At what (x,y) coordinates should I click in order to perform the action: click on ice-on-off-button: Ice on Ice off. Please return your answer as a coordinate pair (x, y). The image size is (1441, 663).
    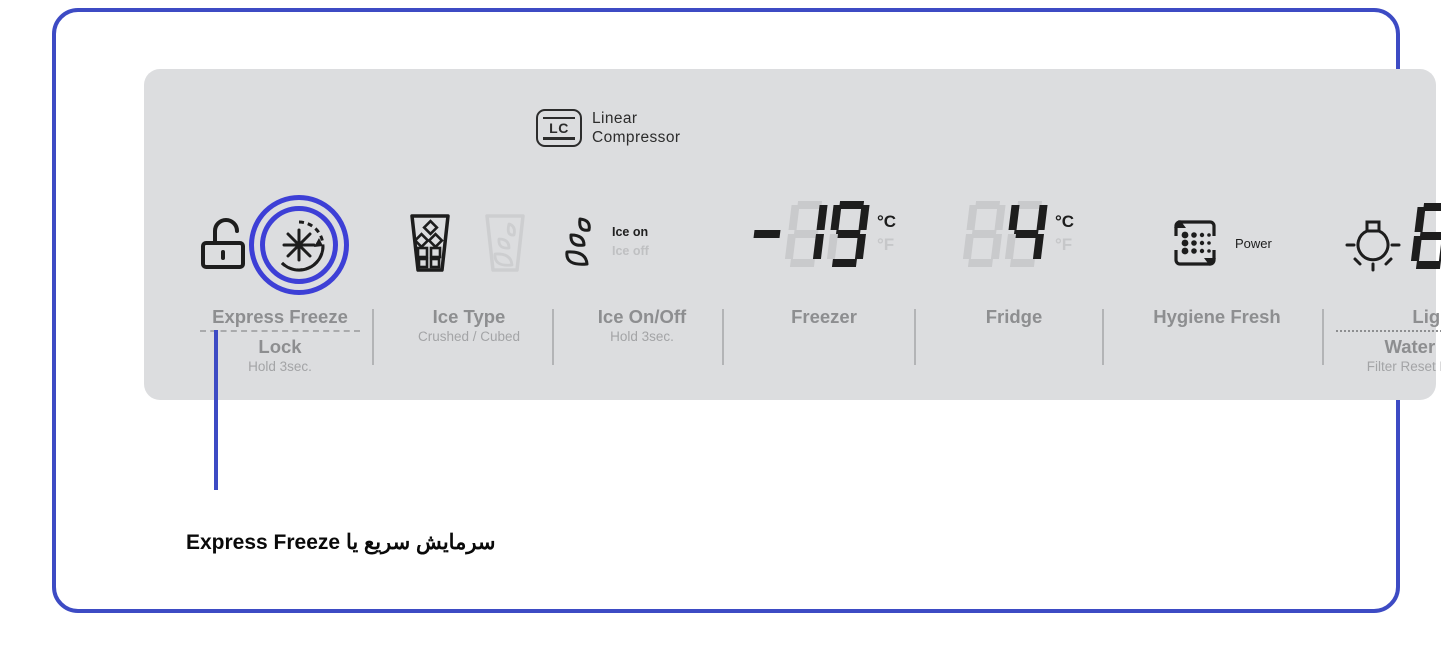
    Looking at the image, I should click on (654, 242).